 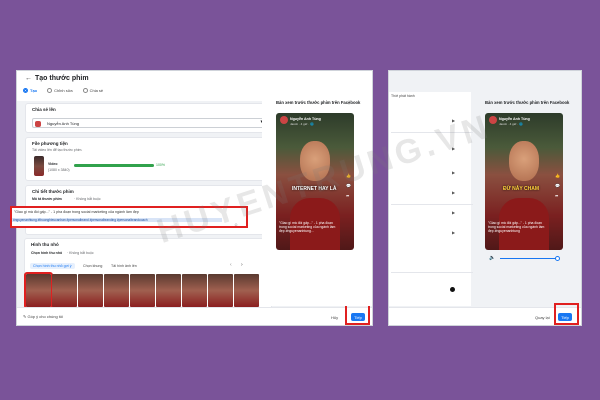 I want to click on chevron-right-icon: ›, so click(x=242, y=265).